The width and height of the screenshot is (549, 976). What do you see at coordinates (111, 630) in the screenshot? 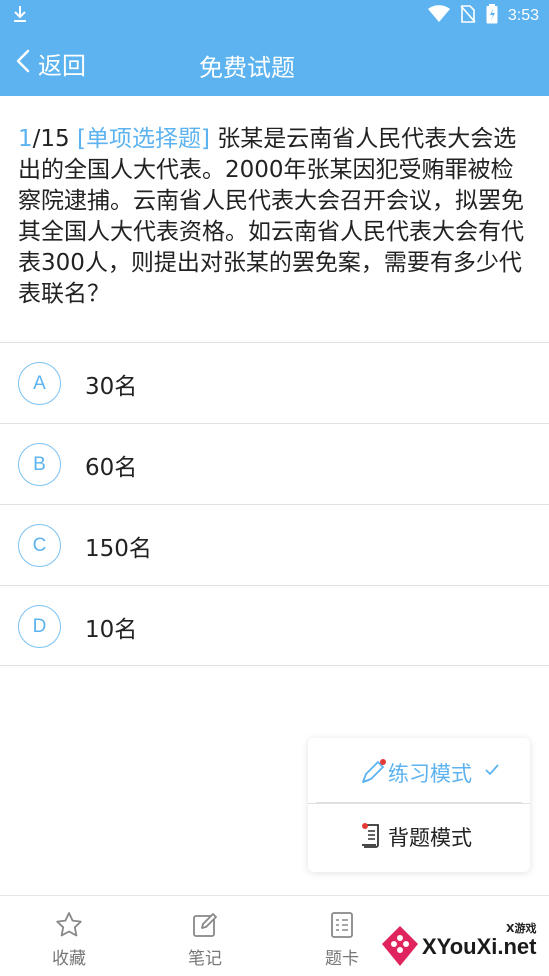
I see `option-text: 10名` at bounding box center [111, 630].